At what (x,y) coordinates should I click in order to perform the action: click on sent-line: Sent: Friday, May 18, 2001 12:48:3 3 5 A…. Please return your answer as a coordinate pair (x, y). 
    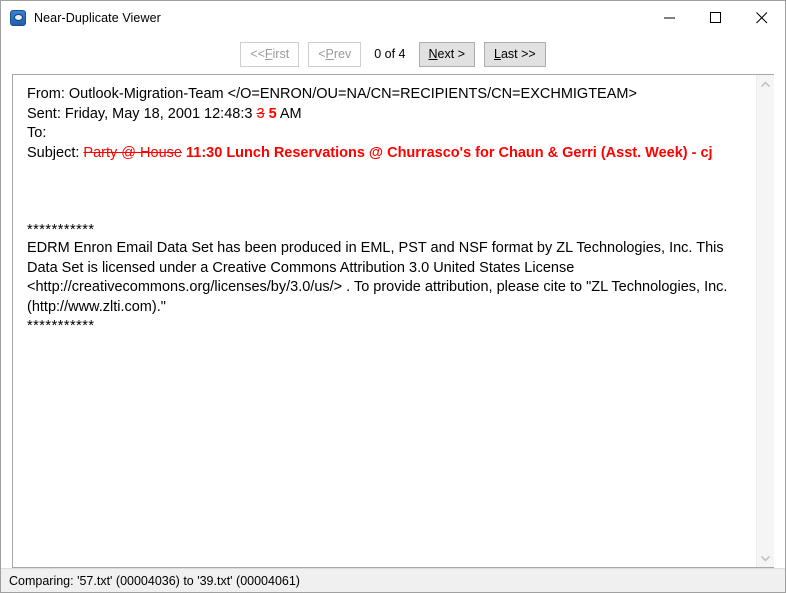
    Looking at the image, I should click on (385, 115).